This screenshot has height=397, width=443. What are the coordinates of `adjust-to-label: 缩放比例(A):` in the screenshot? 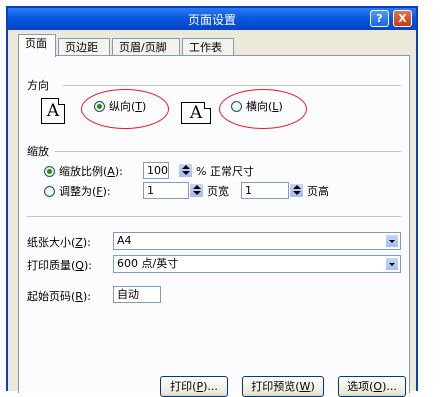 It's located at (91, 171).